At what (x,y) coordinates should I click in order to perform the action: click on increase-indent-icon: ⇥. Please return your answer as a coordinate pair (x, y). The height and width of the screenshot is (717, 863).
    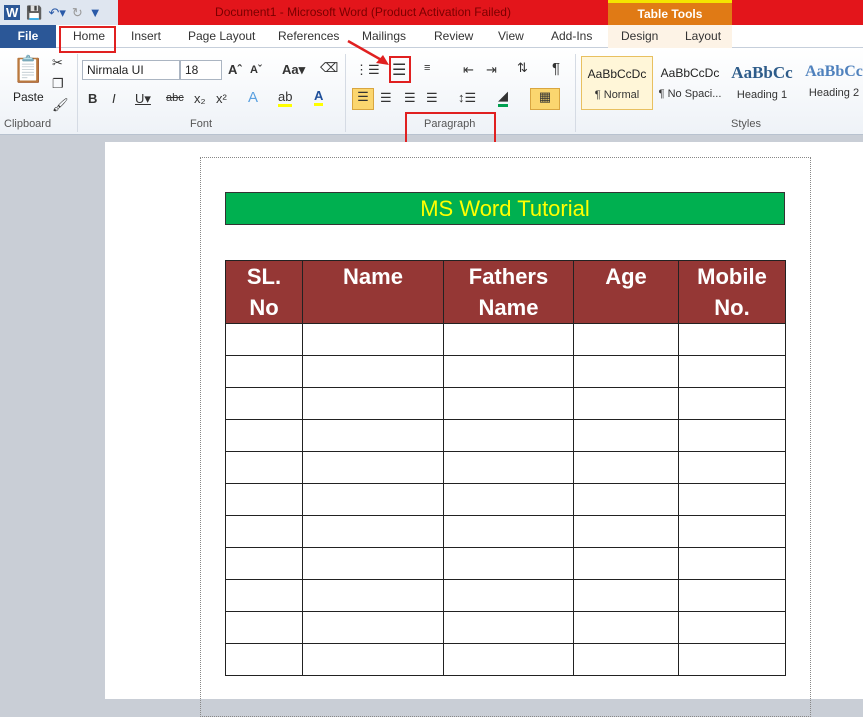
    Looking at the image, I should click on (491, 70).